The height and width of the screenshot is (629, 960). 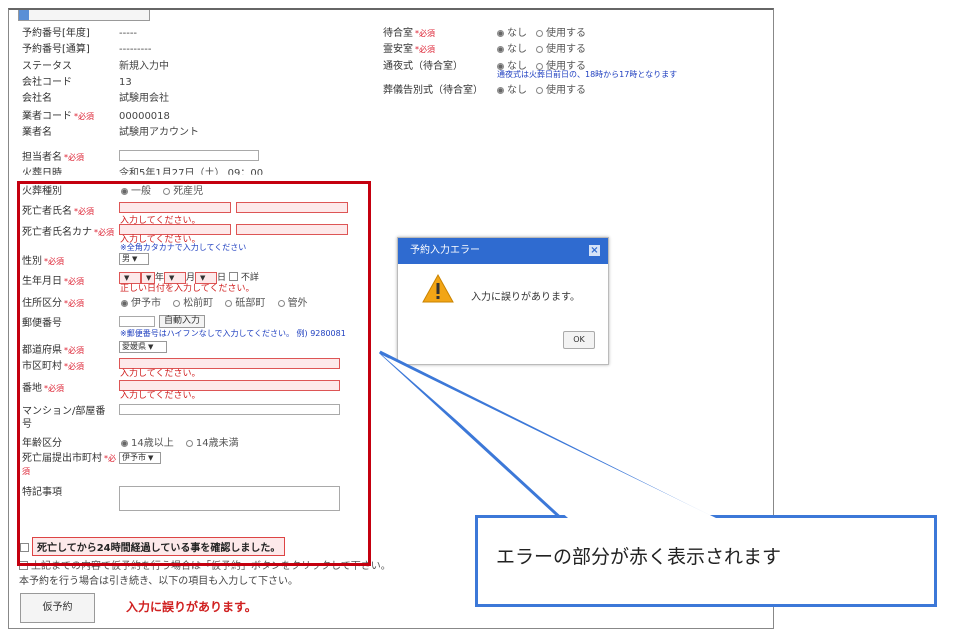 I want to click on callout-pointer-cover, so click(x=549, y=436).